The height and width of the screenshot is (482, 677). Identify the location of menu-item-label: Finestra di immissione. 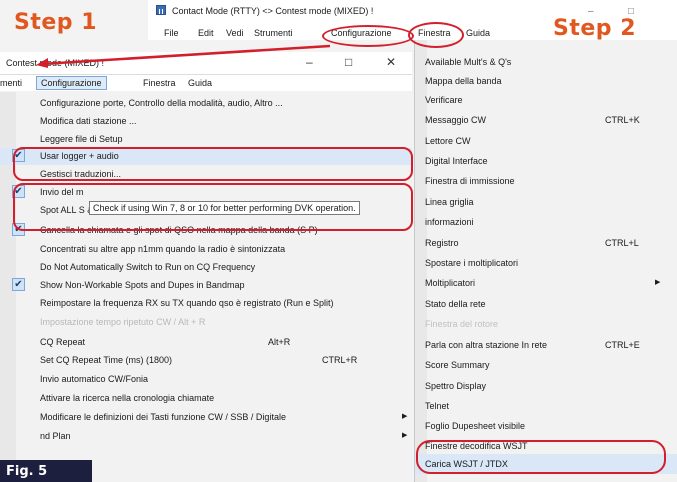
(470, 181).